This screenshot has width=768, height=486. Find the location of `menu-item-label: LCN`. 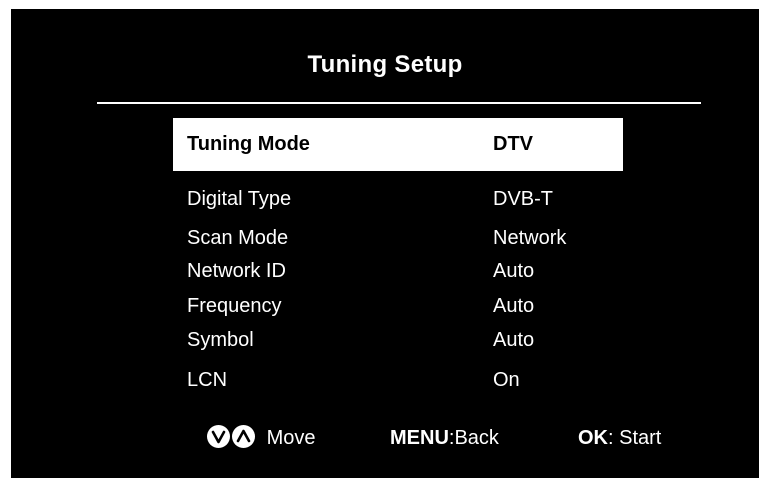

menu-item-label: LCN is located at coordinates (207, 380).